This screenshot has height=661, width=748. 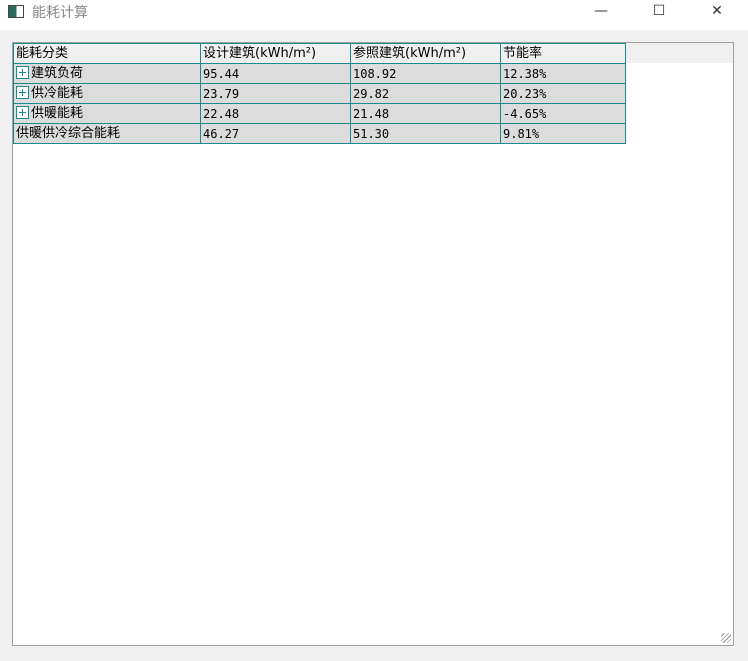 I want to click on cell-design: 23.79, so click(x=275, y=93).